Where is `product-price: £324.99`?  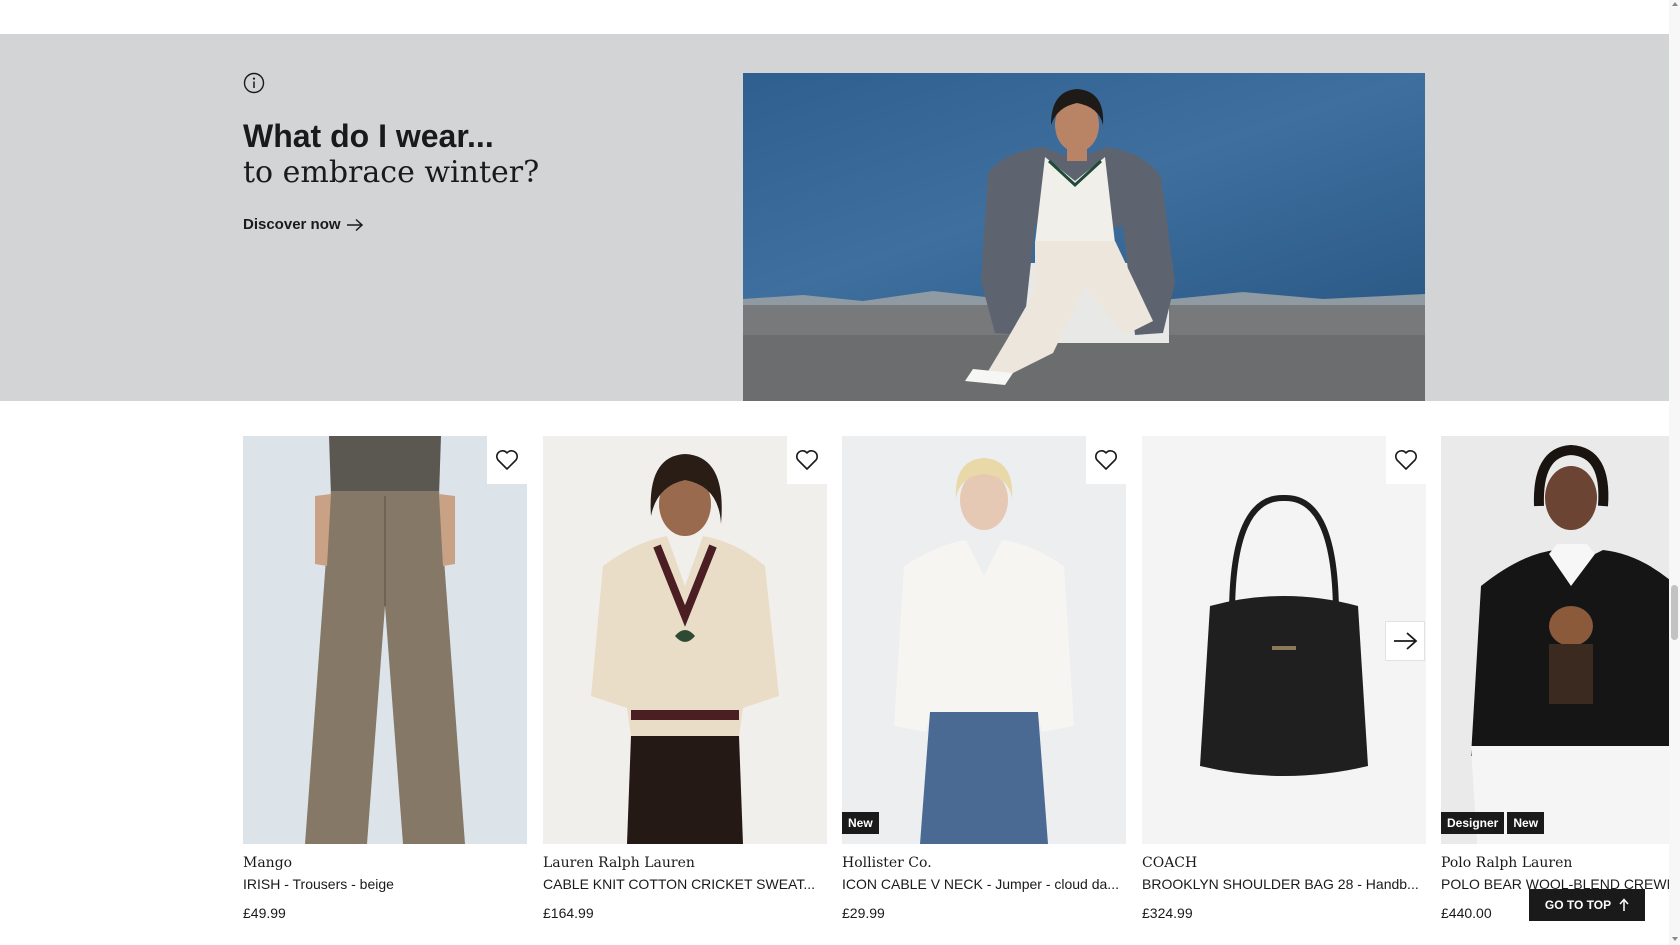
product-price: £324.99 is located at coordinates (1167, 913).